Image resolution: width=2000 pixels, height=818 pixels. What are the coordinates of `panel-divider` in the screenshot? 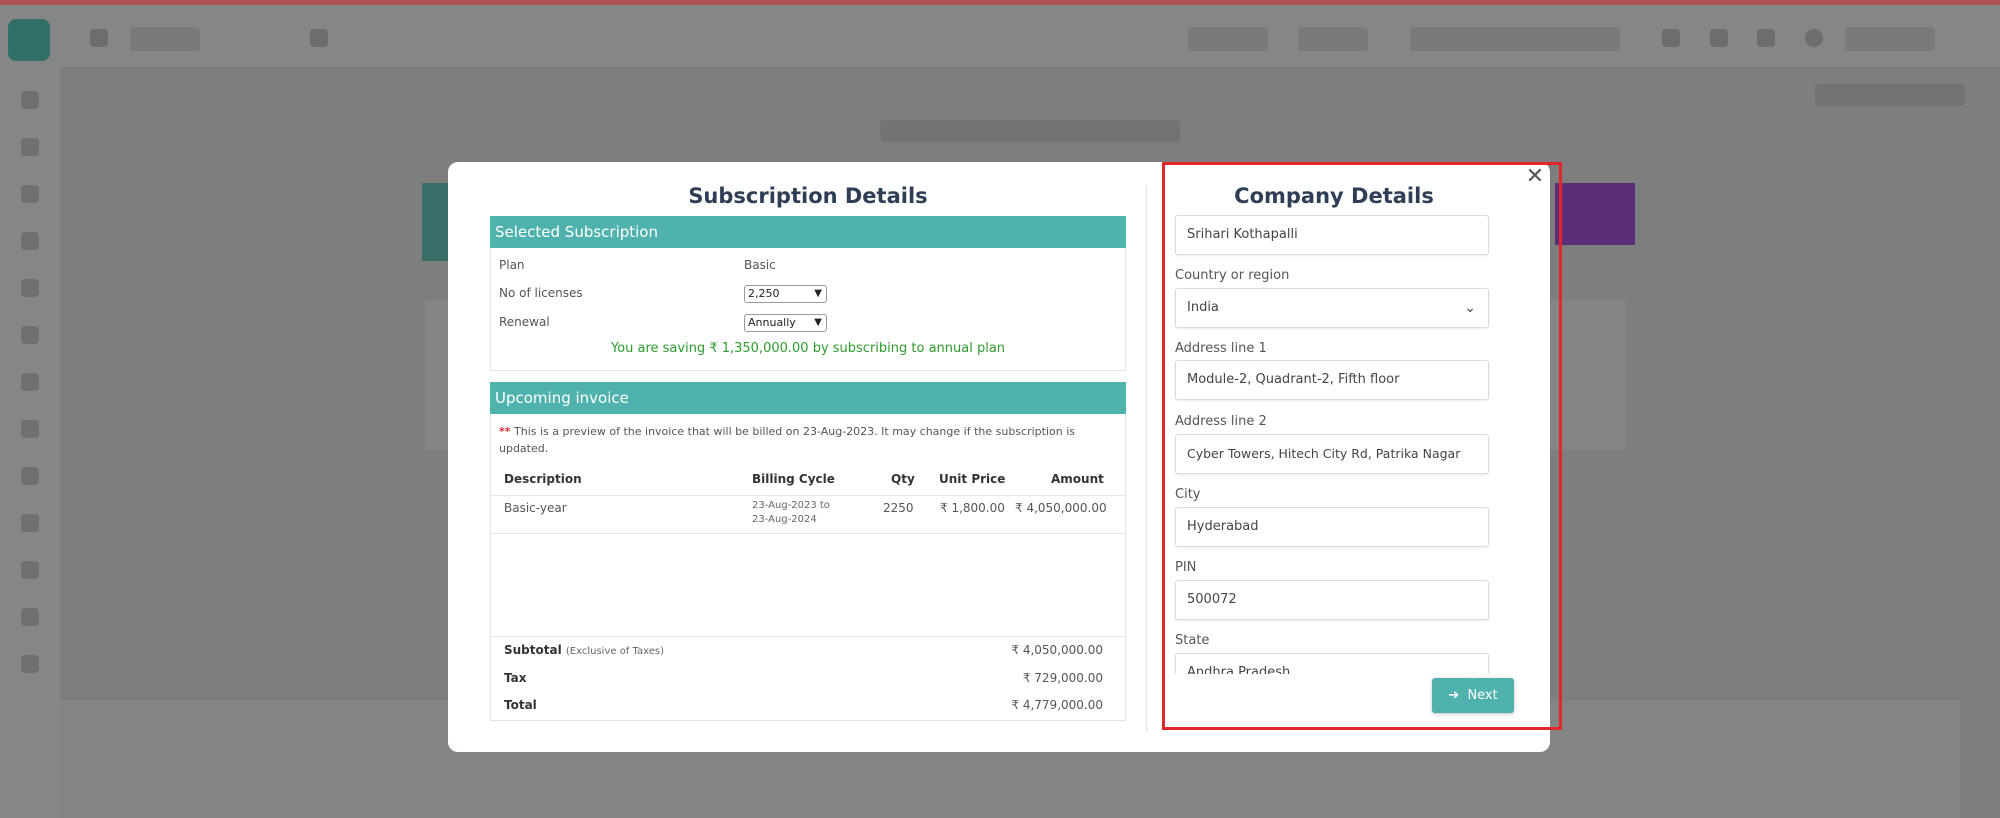 It's located at (1146, 459).